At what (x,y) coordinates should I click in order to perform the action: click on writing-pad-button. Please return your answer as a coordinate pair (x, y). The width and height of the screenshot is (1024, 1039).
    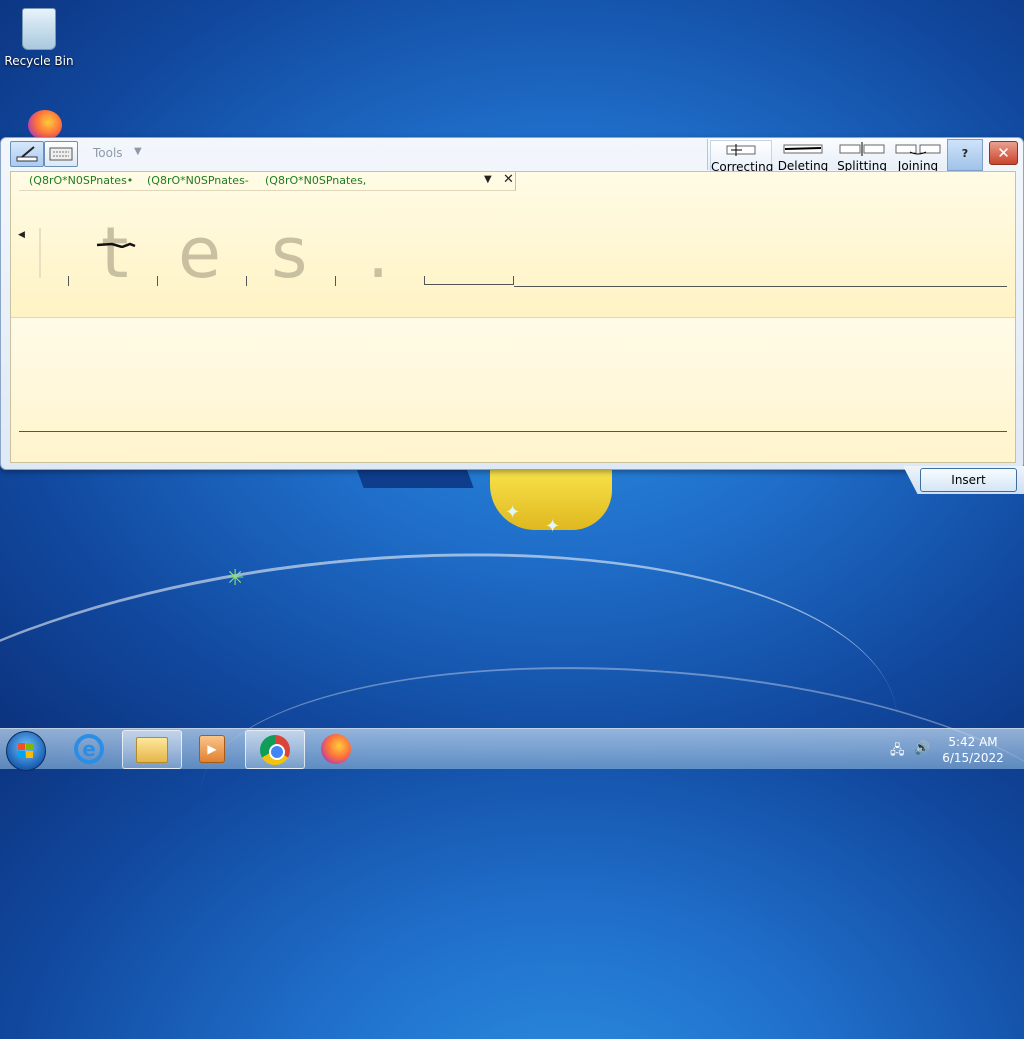
    Looking at the image, I should click on (27, 154).